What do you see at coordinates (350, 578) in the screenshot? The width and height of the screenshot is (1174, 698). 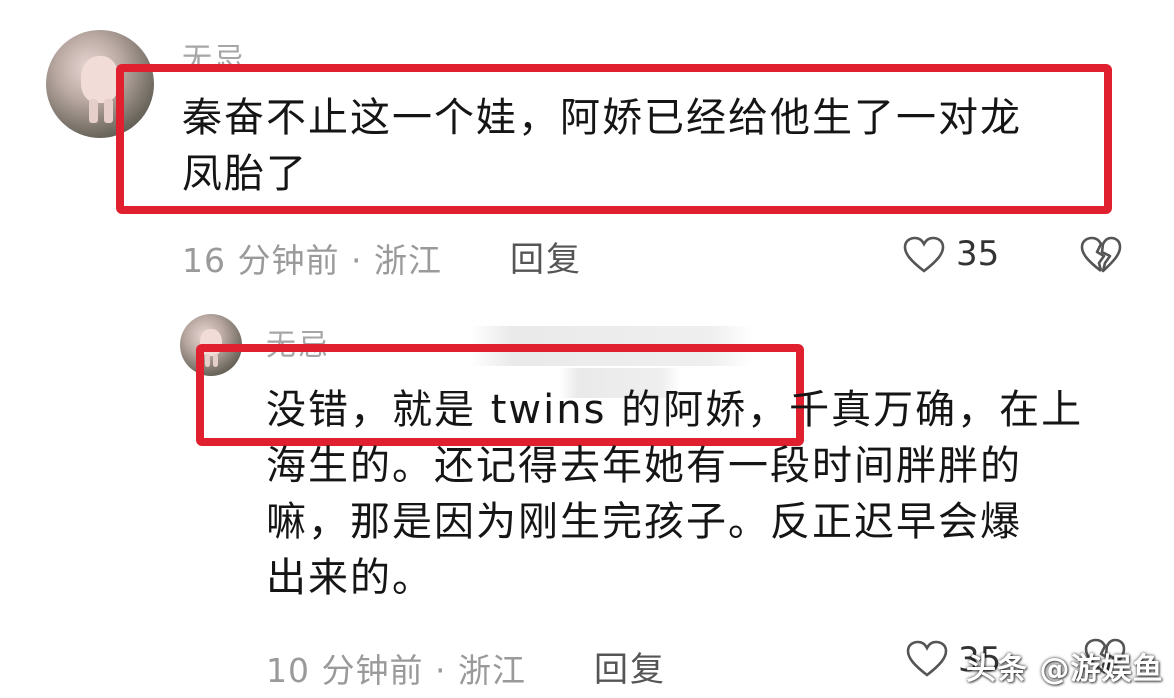 I see `comment-text-line: 出来的。` at bounding box center [350, 578].